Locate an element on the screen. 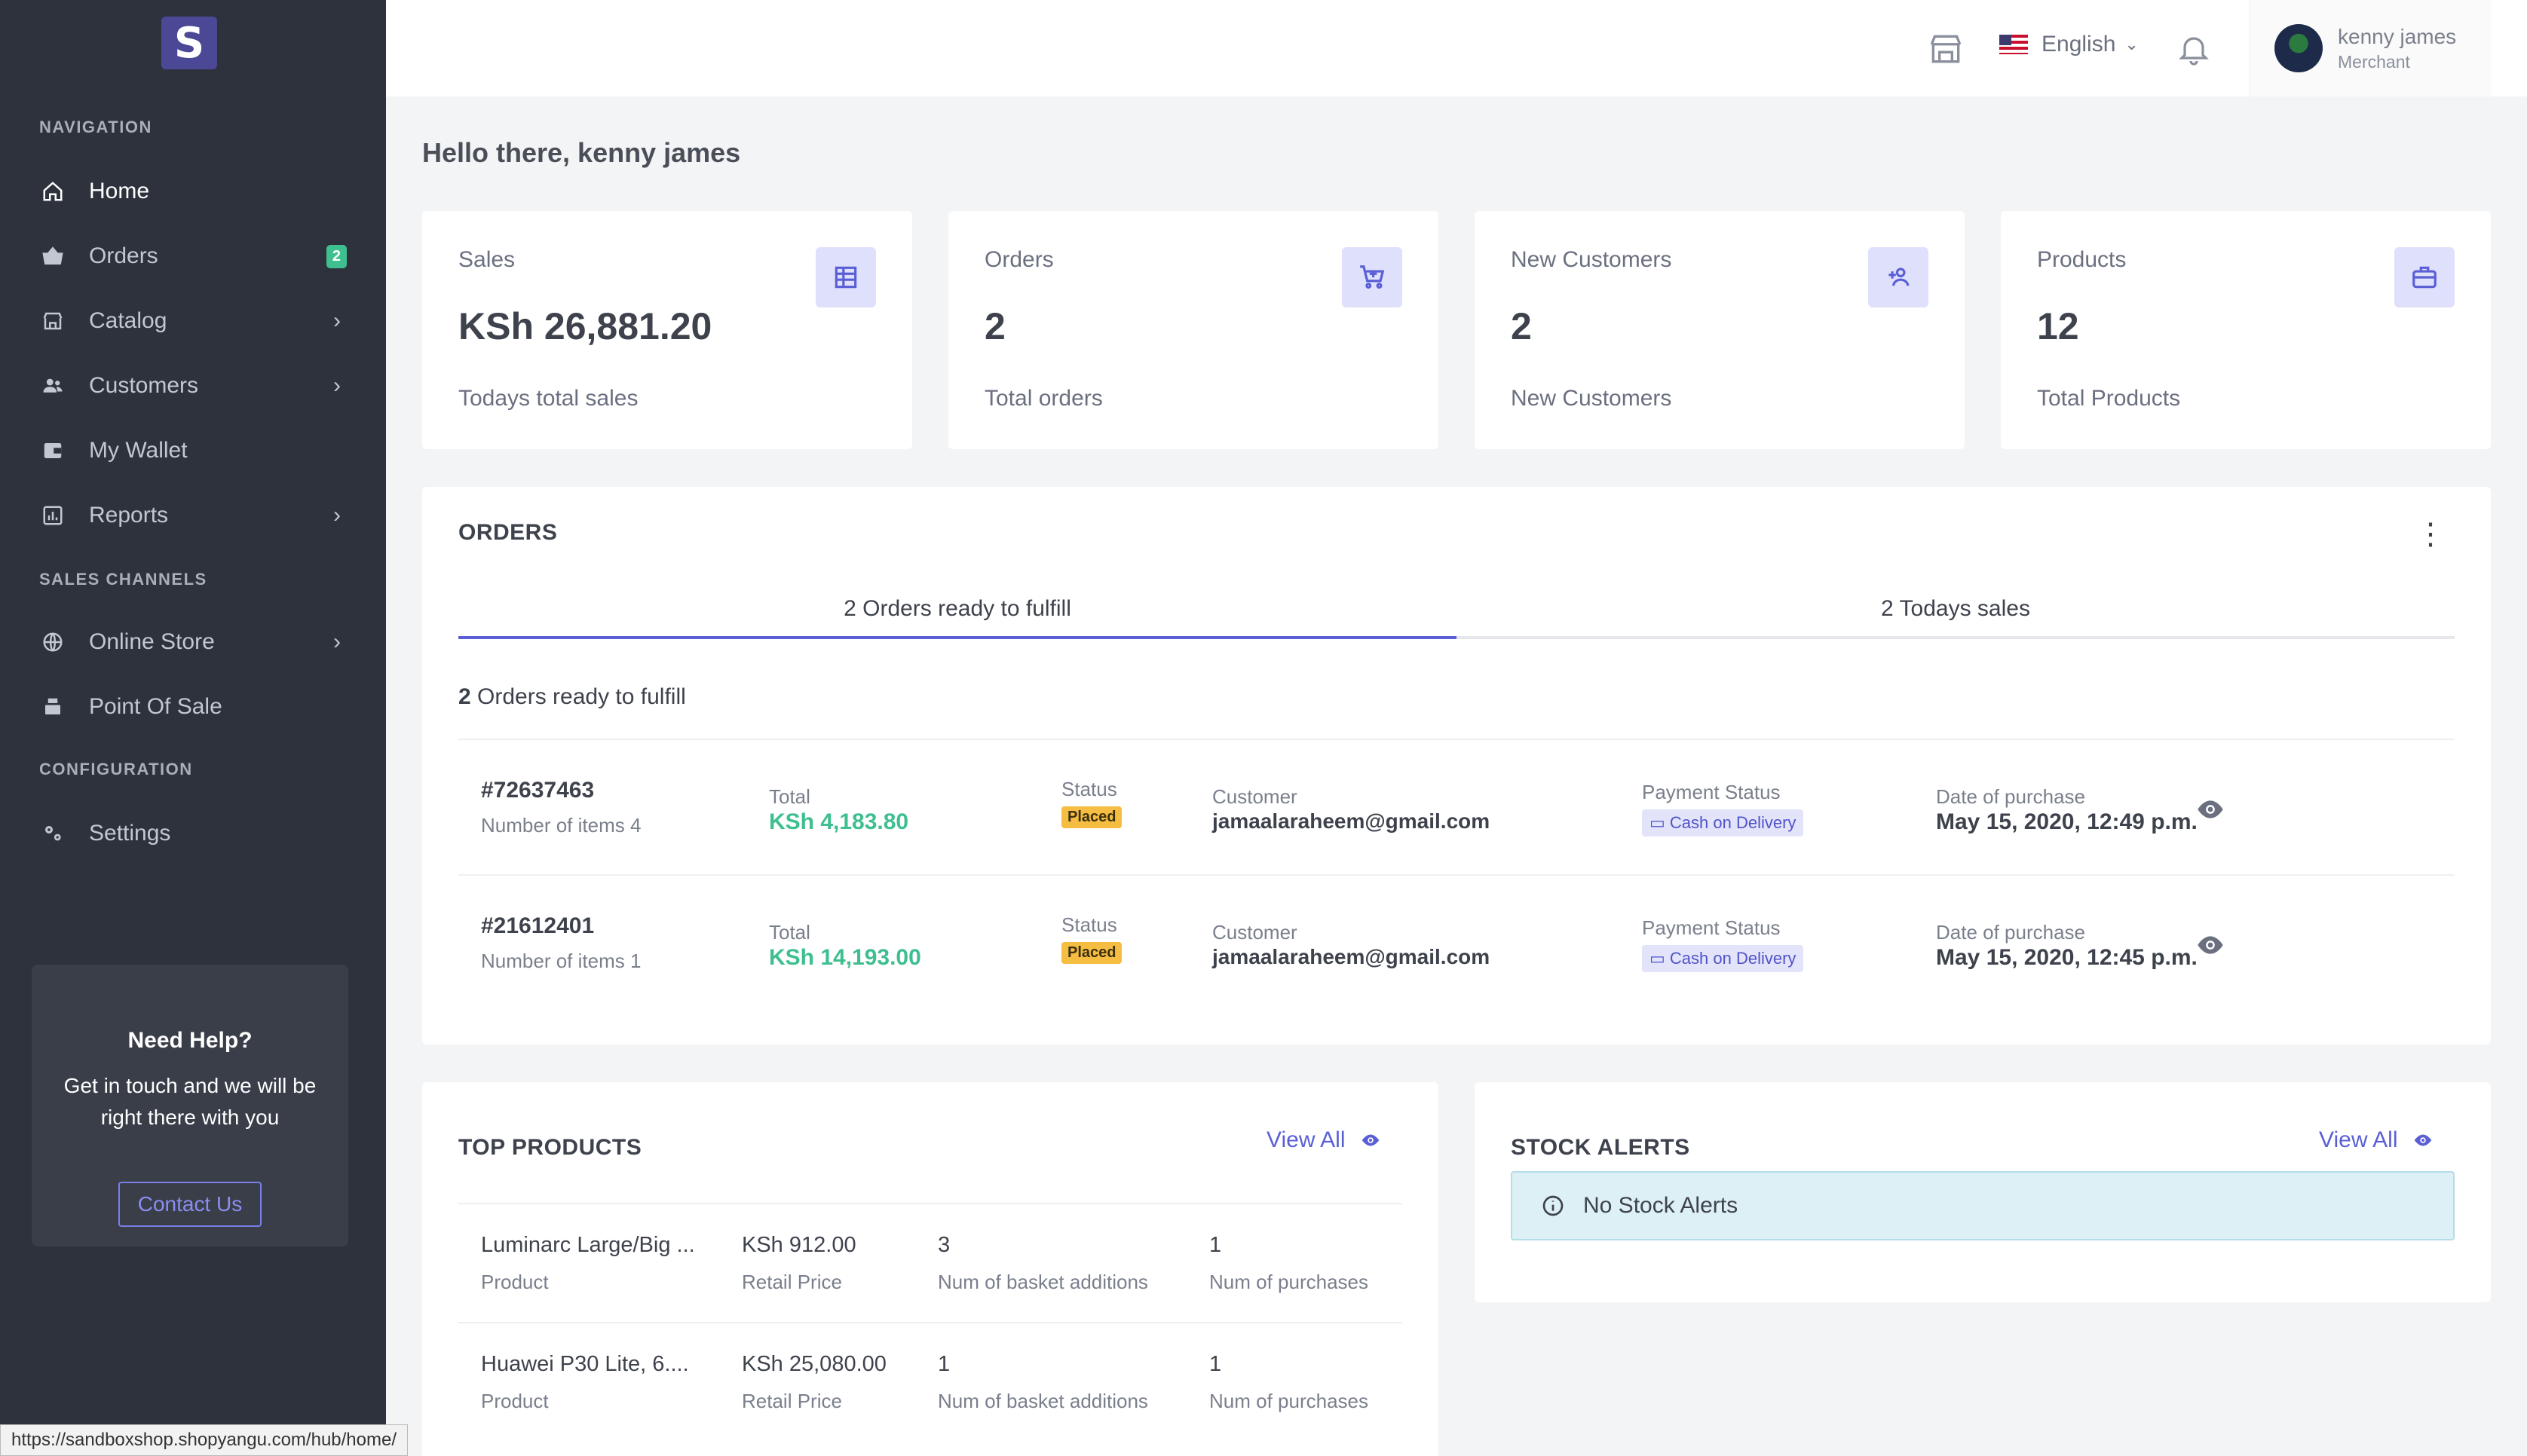 Image resolution: width=2527 pixels, height=1456 pixels. store-icon is located at coordinates (1946, 49).